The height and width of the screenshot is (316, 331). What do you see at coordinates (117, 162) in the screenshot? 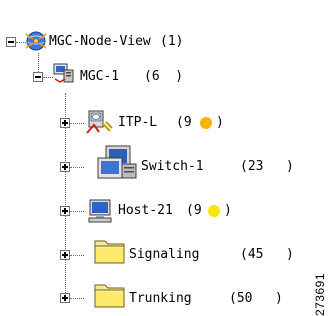
I see `switch-computer-icon` at bounding box center [117, 162].